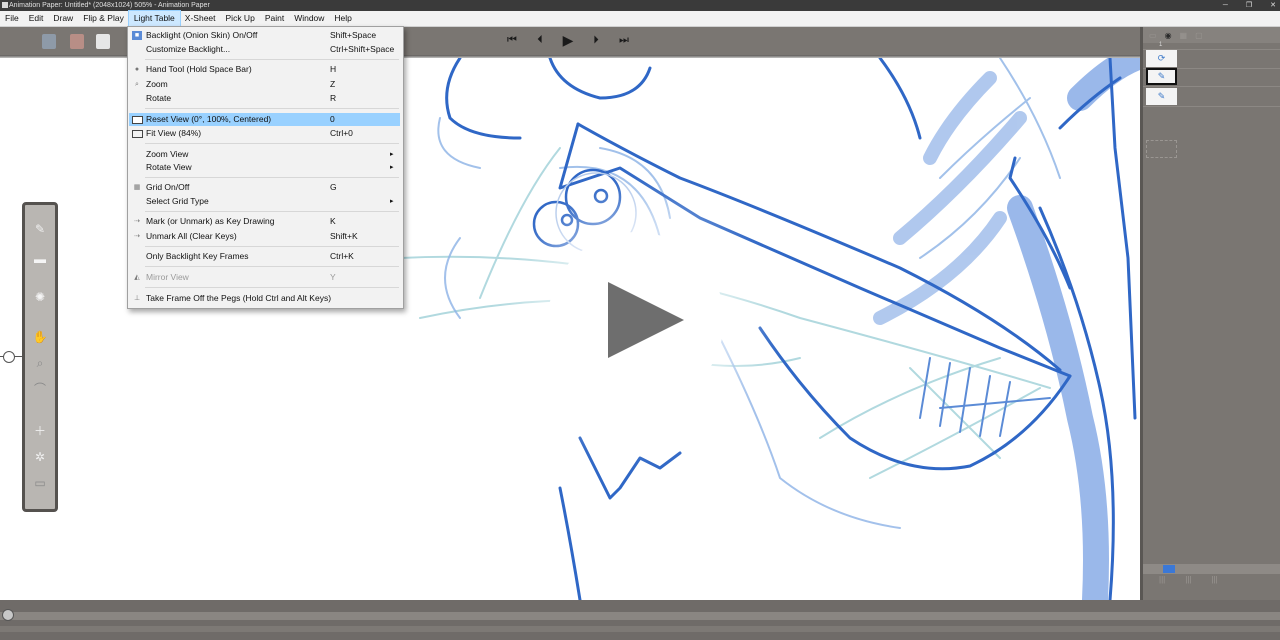 Image resolution: width=1280 pixels, height=640 pixels. Describe the element at coordinates (103, 18) in the screenshot. I see `menu-flip-play: Flip & Play` at that location.